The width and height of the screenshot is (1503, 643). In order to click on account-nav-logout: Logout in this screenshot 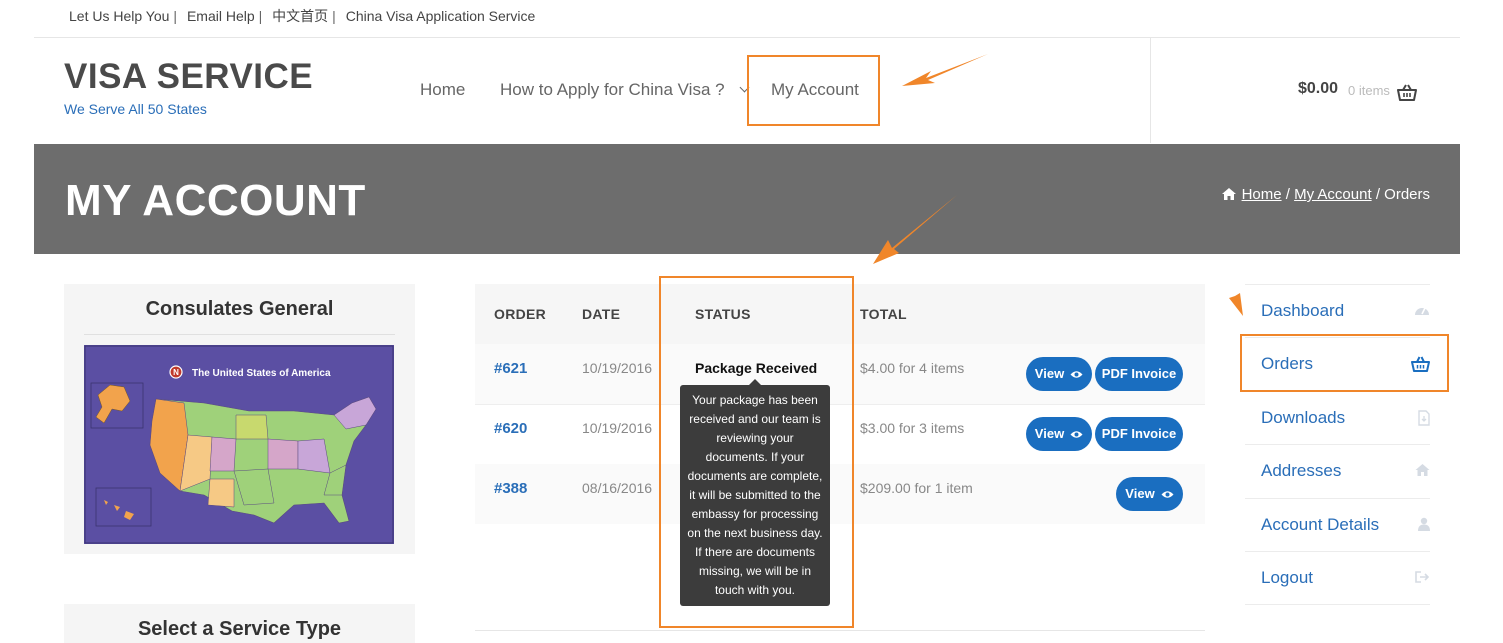, I will do `click(1337, 577)`.